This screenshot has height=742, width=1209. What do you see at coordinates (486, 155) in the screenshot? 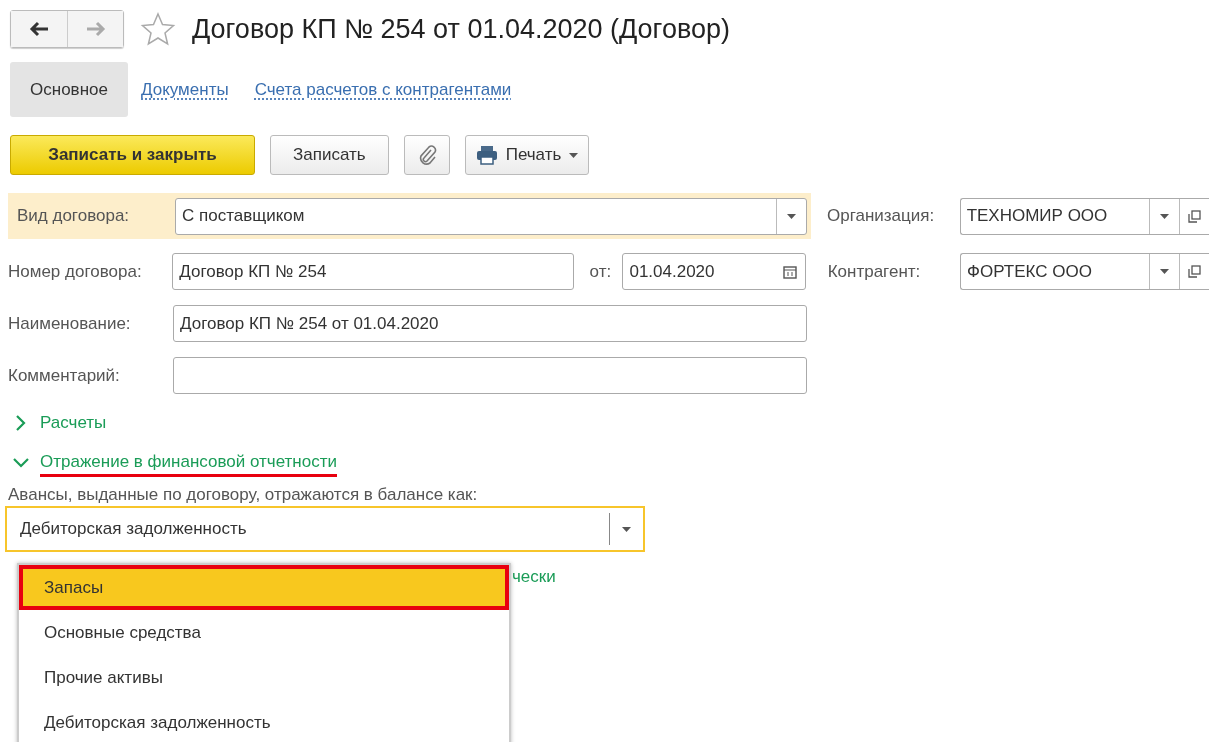
I see `printer-icon` at bounding box center [486, 155].